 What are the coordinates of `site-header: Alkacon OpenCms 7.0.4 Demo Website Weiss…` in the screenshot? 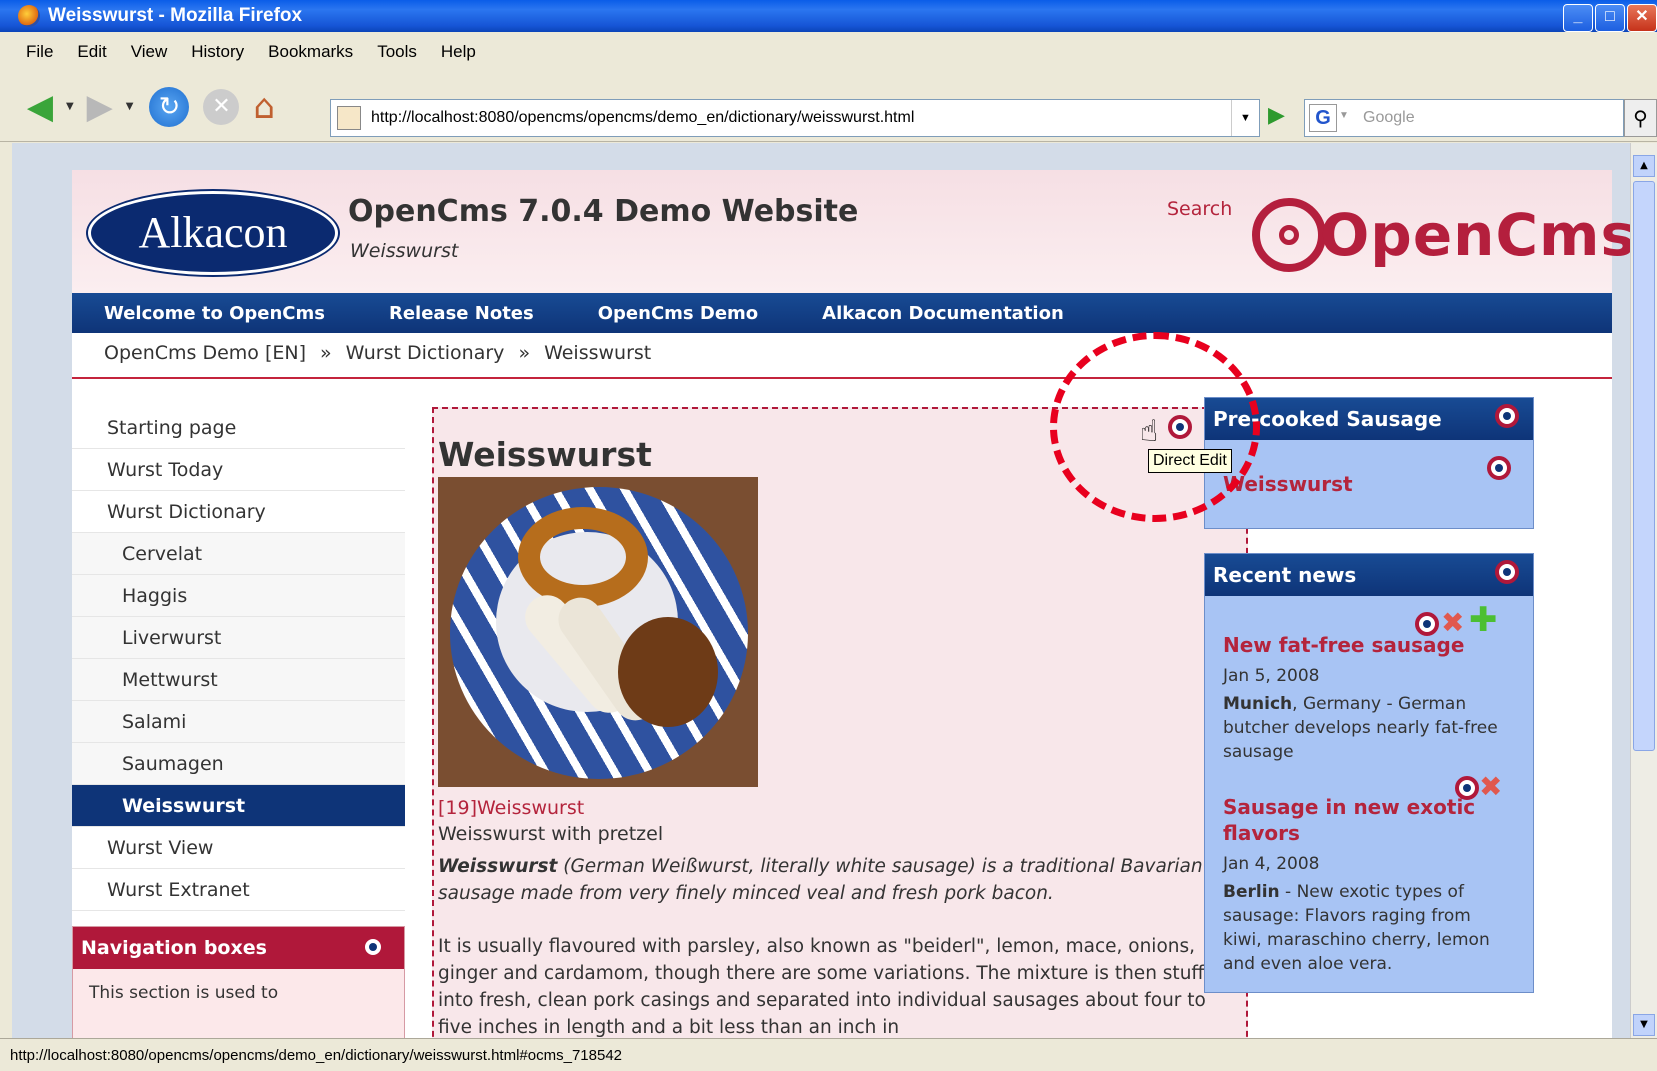 It's located at (851, 231).